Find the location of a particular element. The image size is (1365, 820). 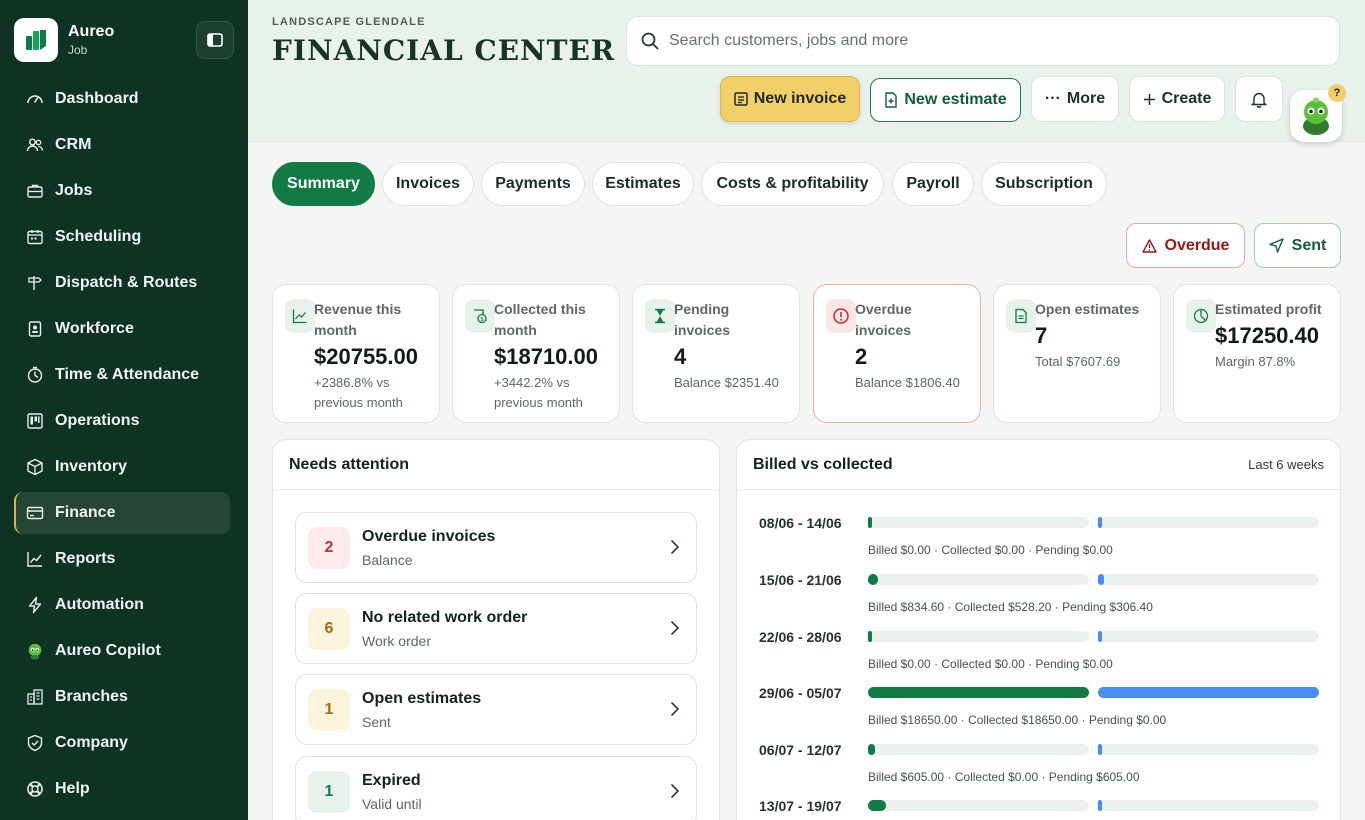

attention-title: Open estimates is located at coordinates (422, 698).